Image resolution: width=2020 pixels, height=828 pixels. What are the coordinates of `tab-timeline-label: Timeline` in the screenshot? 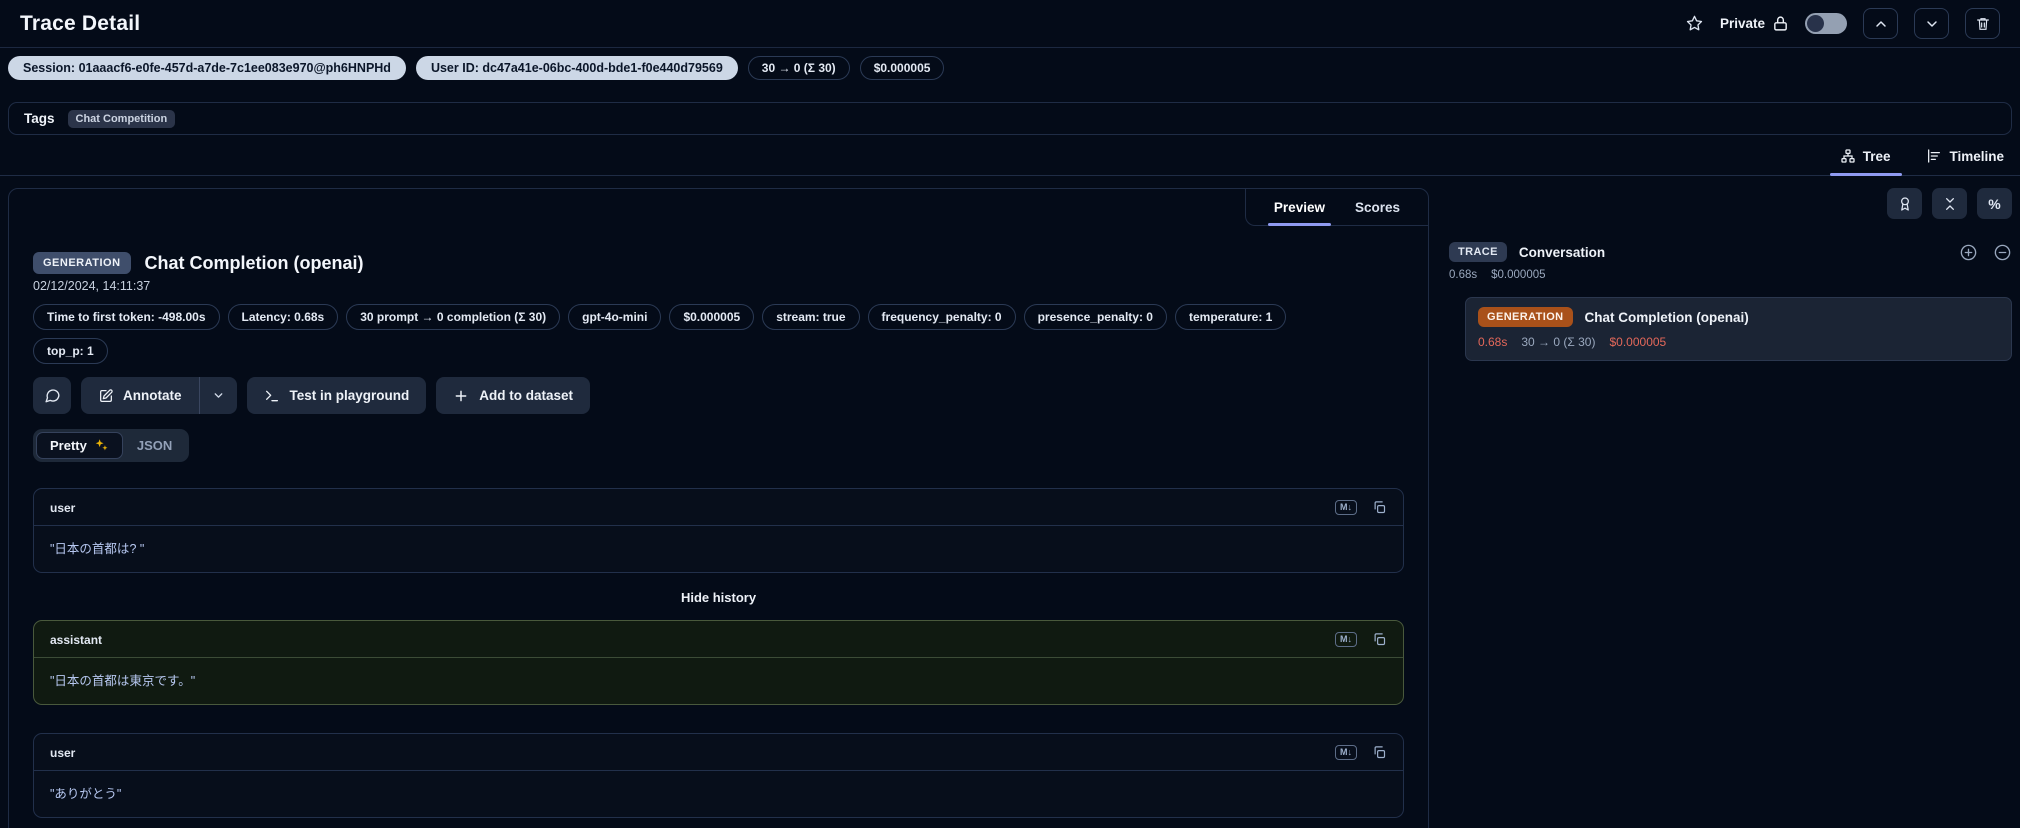 It's located at (1976, 156).